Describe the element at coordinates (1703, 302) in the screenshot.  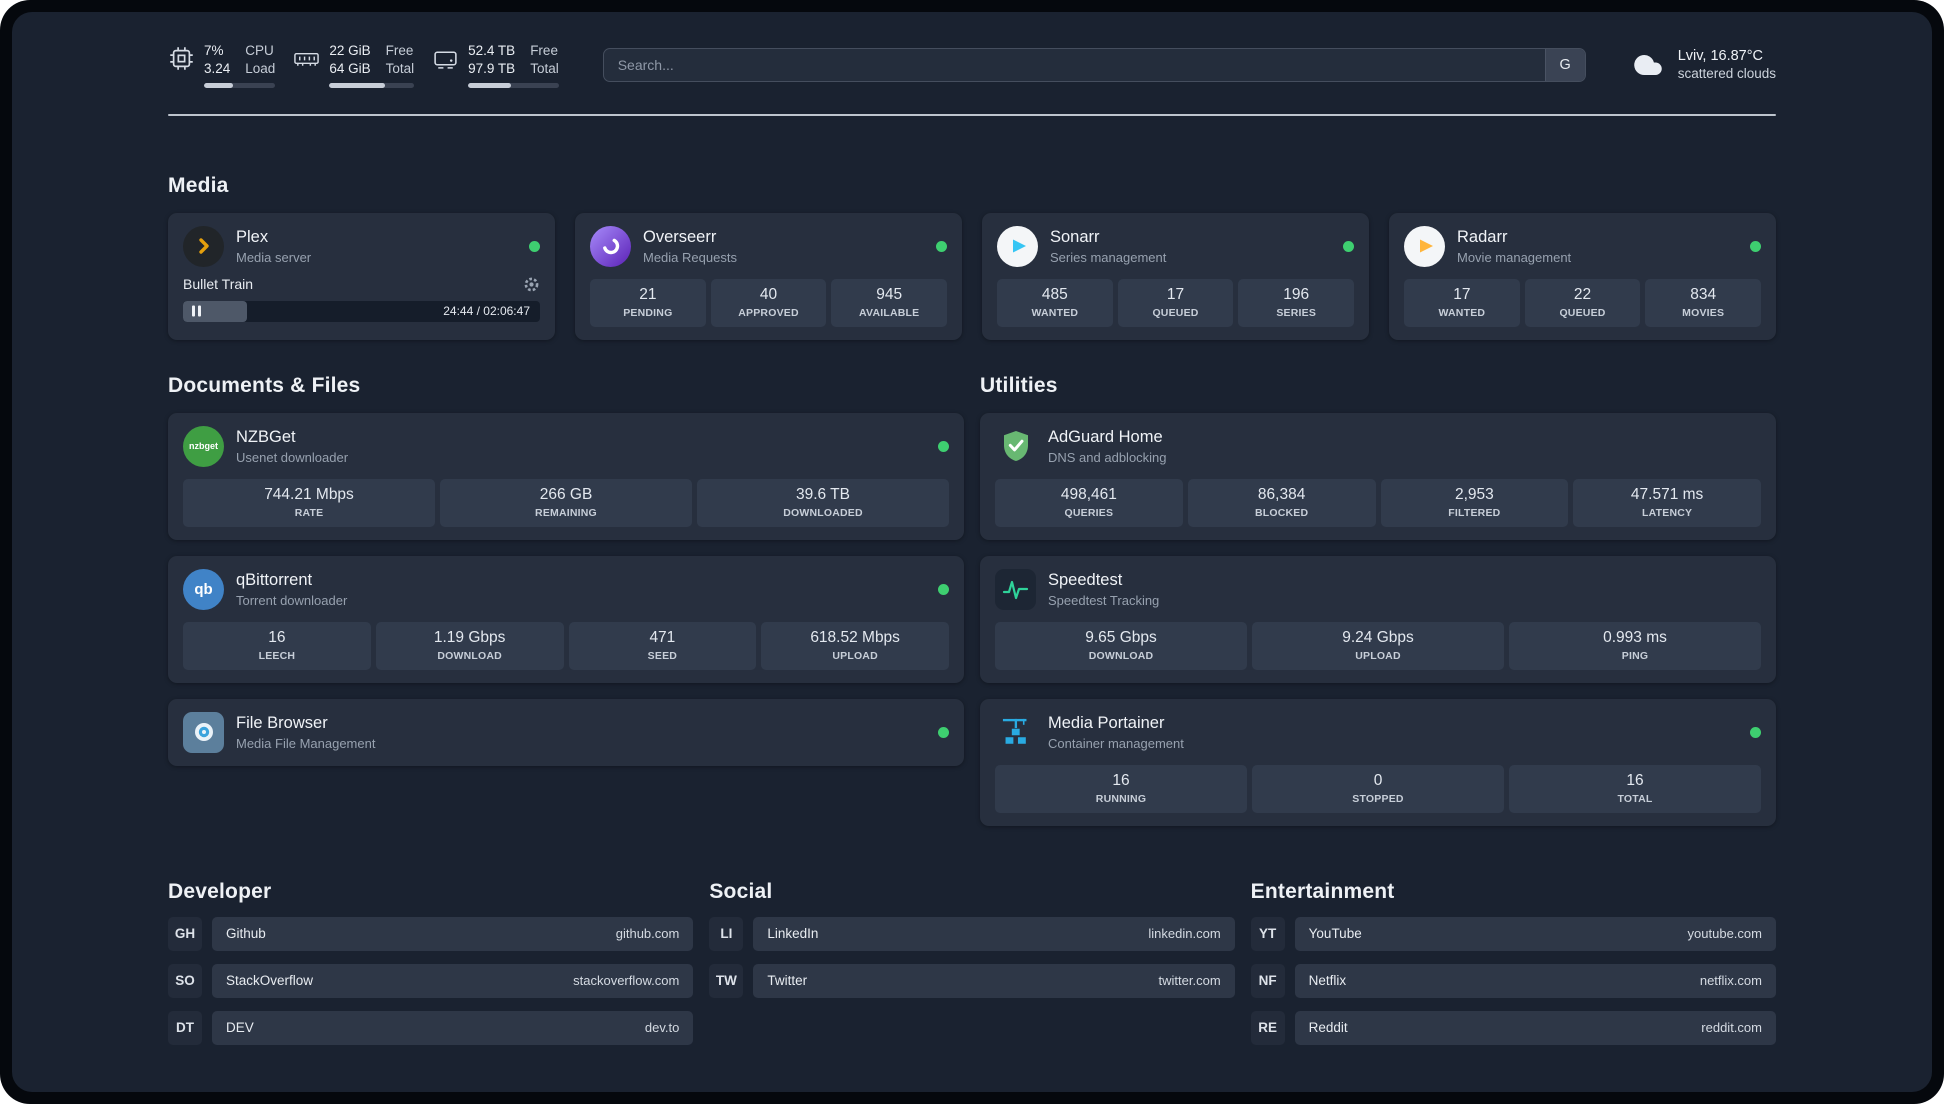
I see `stat-tile: 834 MOVIES` at that location.